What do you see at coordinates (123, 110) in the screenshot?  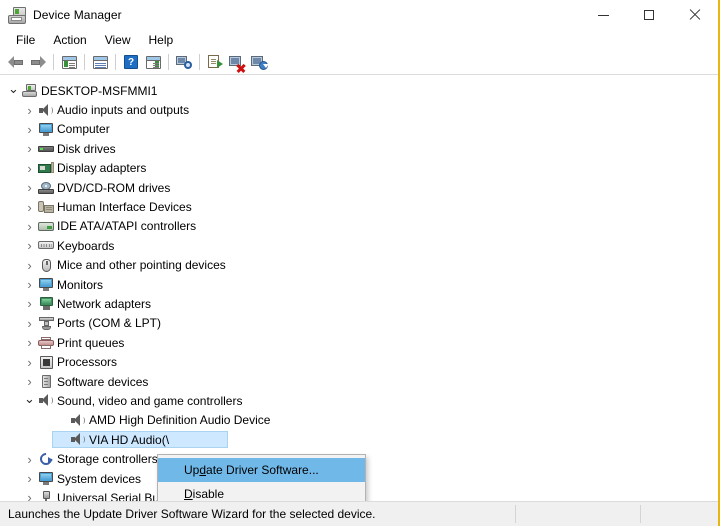 I see `tree-item-label: Audio inputs and outputs` at bounding box center [123, 110].